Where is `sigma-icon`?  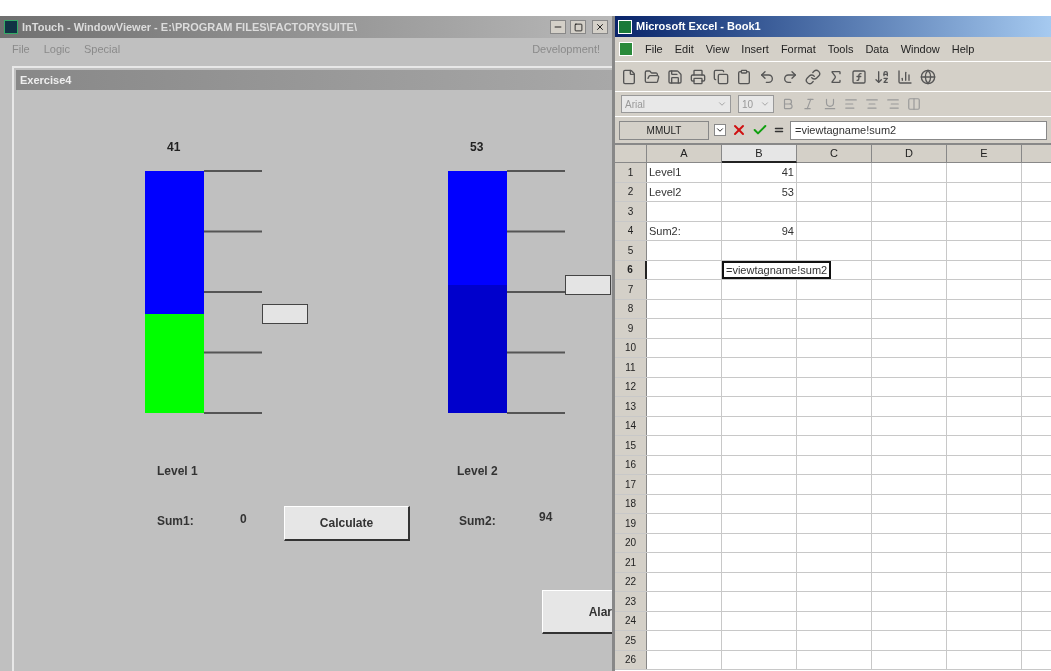 sigma-icon is located at coordinates (836, 76).